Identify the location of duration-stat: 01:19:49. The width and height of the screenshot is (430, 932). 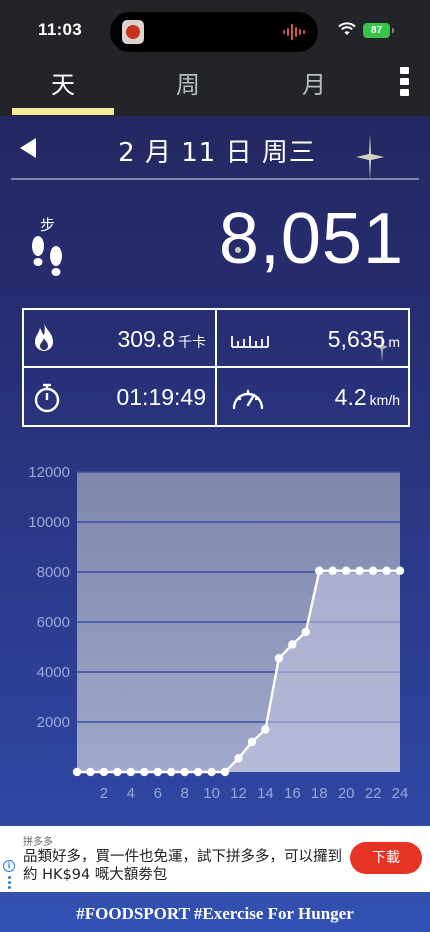
(145, 397).